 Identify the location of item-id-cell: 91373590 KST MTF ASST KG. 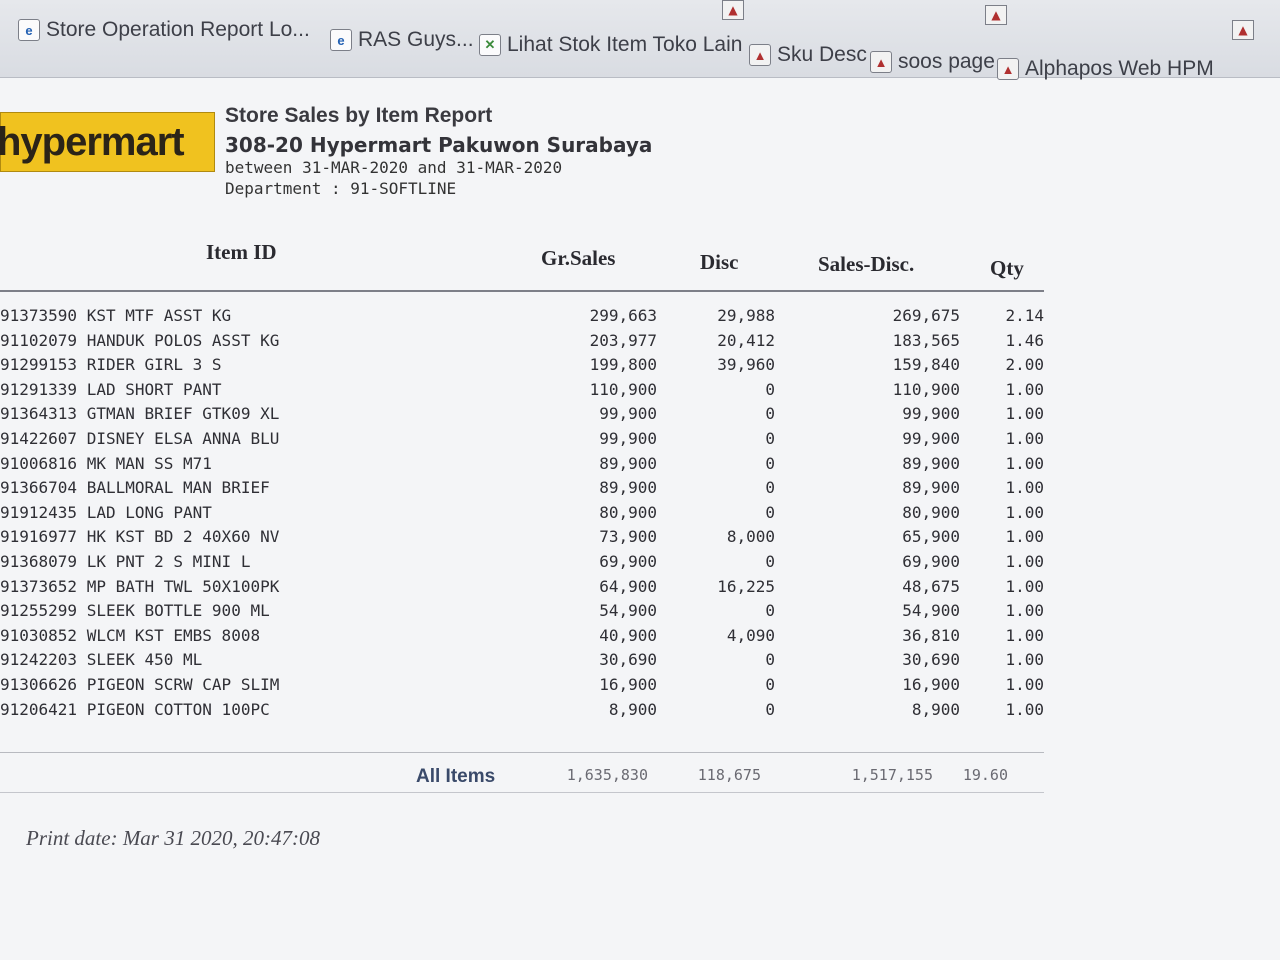
(116, 315).